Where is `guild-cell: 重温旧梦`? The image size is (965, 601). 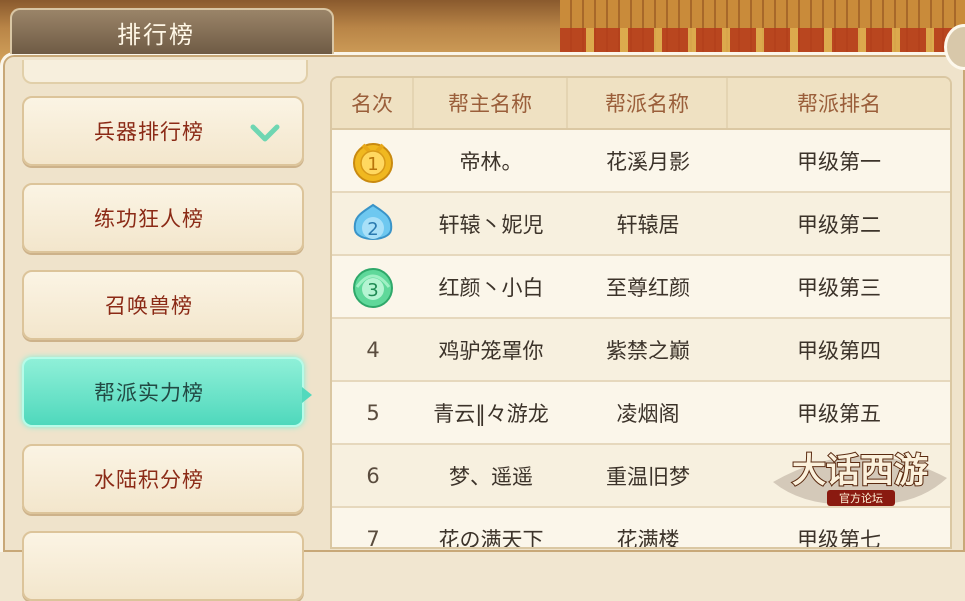 guild-cell: 重温旧梦 is located at coordinates (648, 476).